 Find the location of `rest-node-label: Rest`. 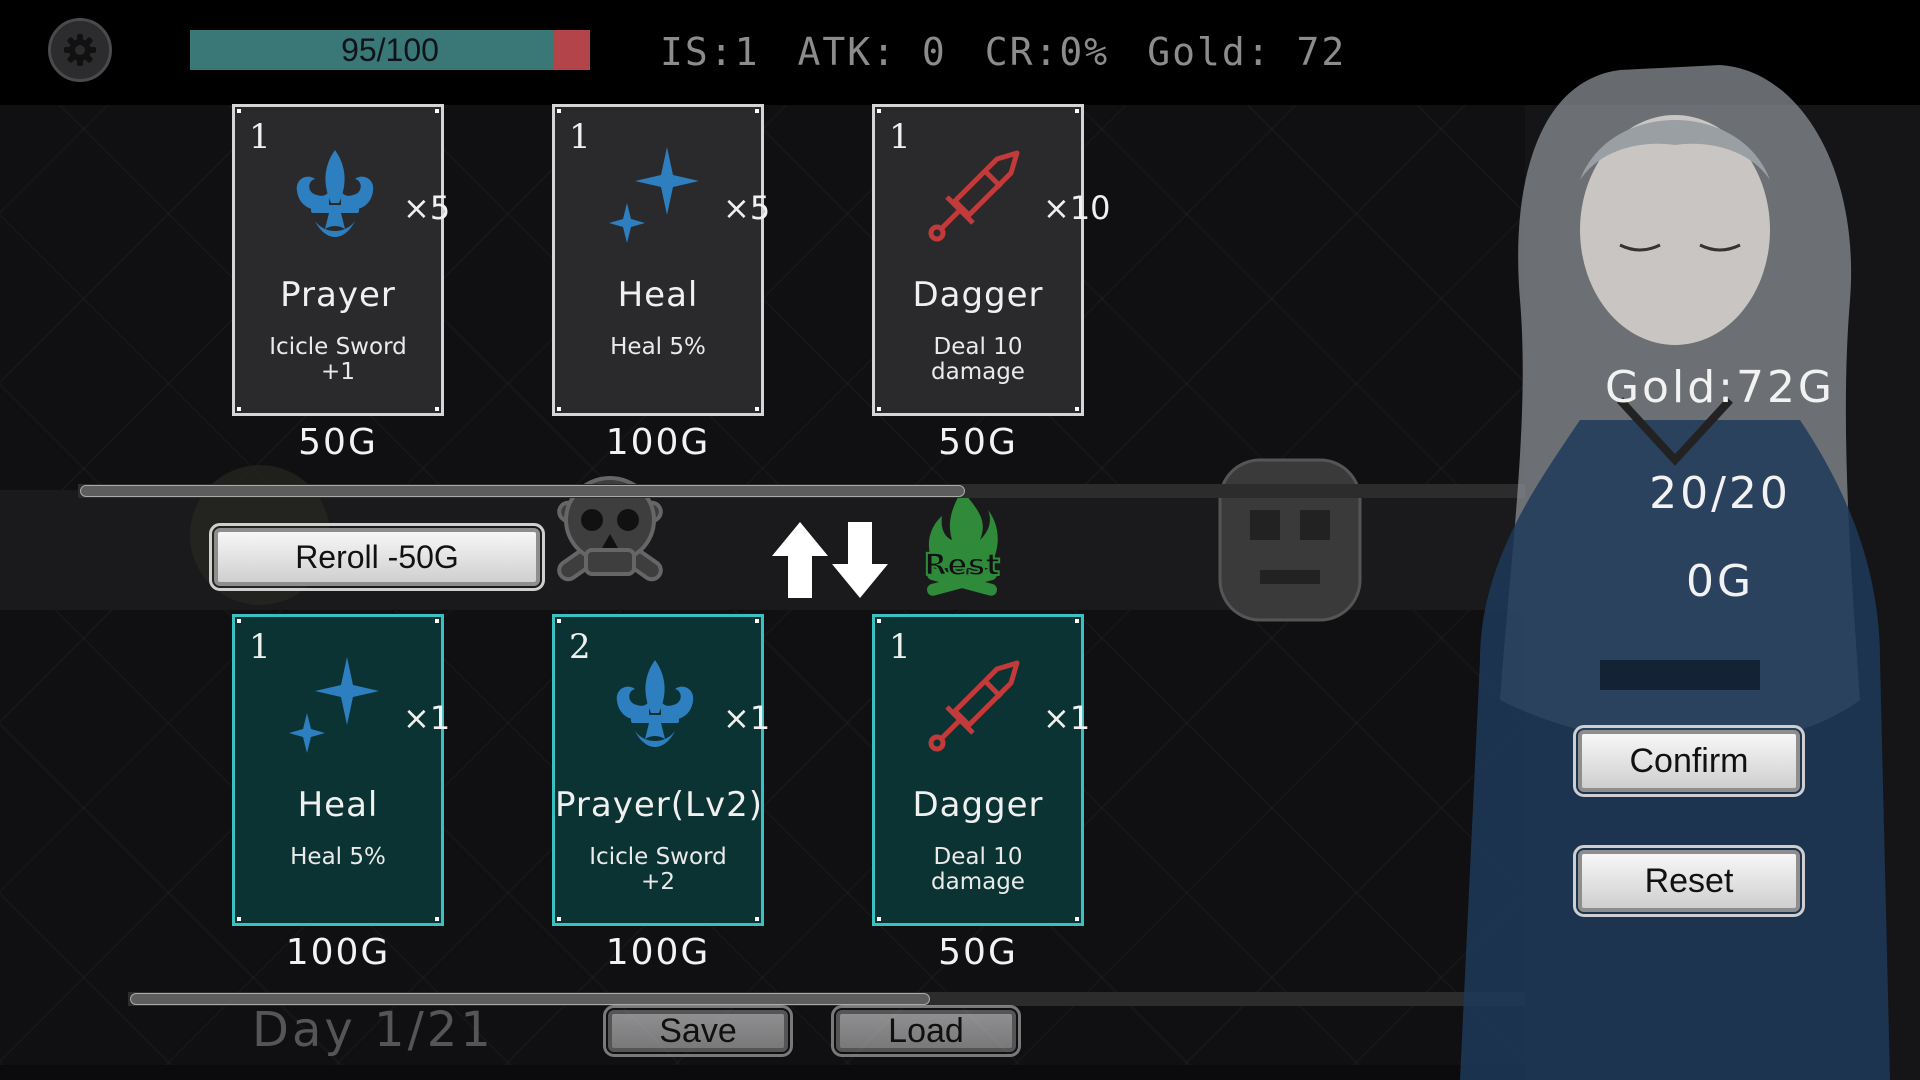

rest-node-label: Rest is located at coordinates (962, 565).